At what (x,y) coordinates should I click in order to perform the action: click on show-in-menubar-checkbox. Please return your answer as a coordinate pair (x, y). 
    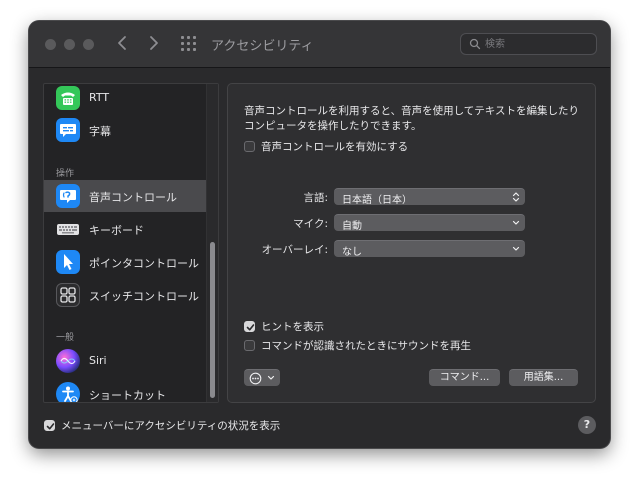
    Looking at the image, I should click on (49, 425).